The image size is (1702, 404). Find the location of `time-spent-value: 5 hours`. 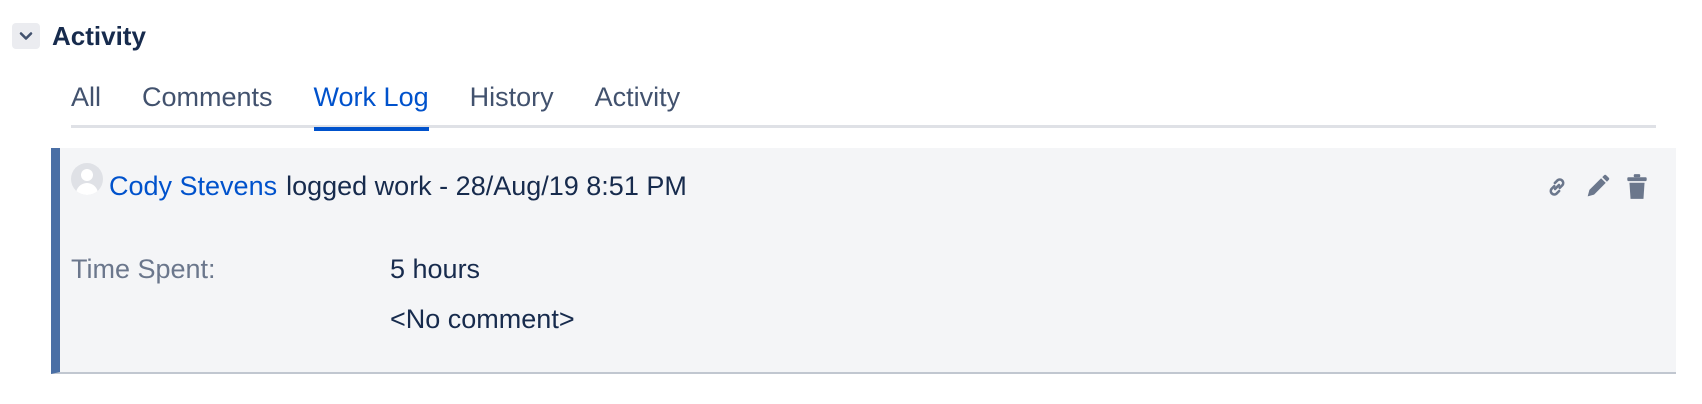

time-spent-value: 5 hours is located at coordinates (435, 269).